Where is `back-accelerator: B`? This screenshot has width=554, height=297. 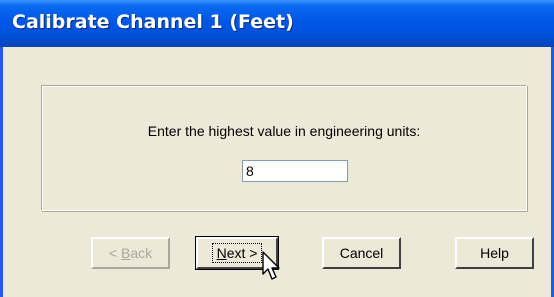
back-accelerator: B is located at coordinates (125, 253).